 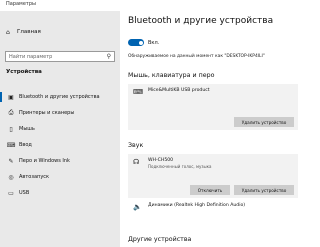 I want to click on sidebar-item-typing: ⌨ Ввод, so click(x=60, y=145).